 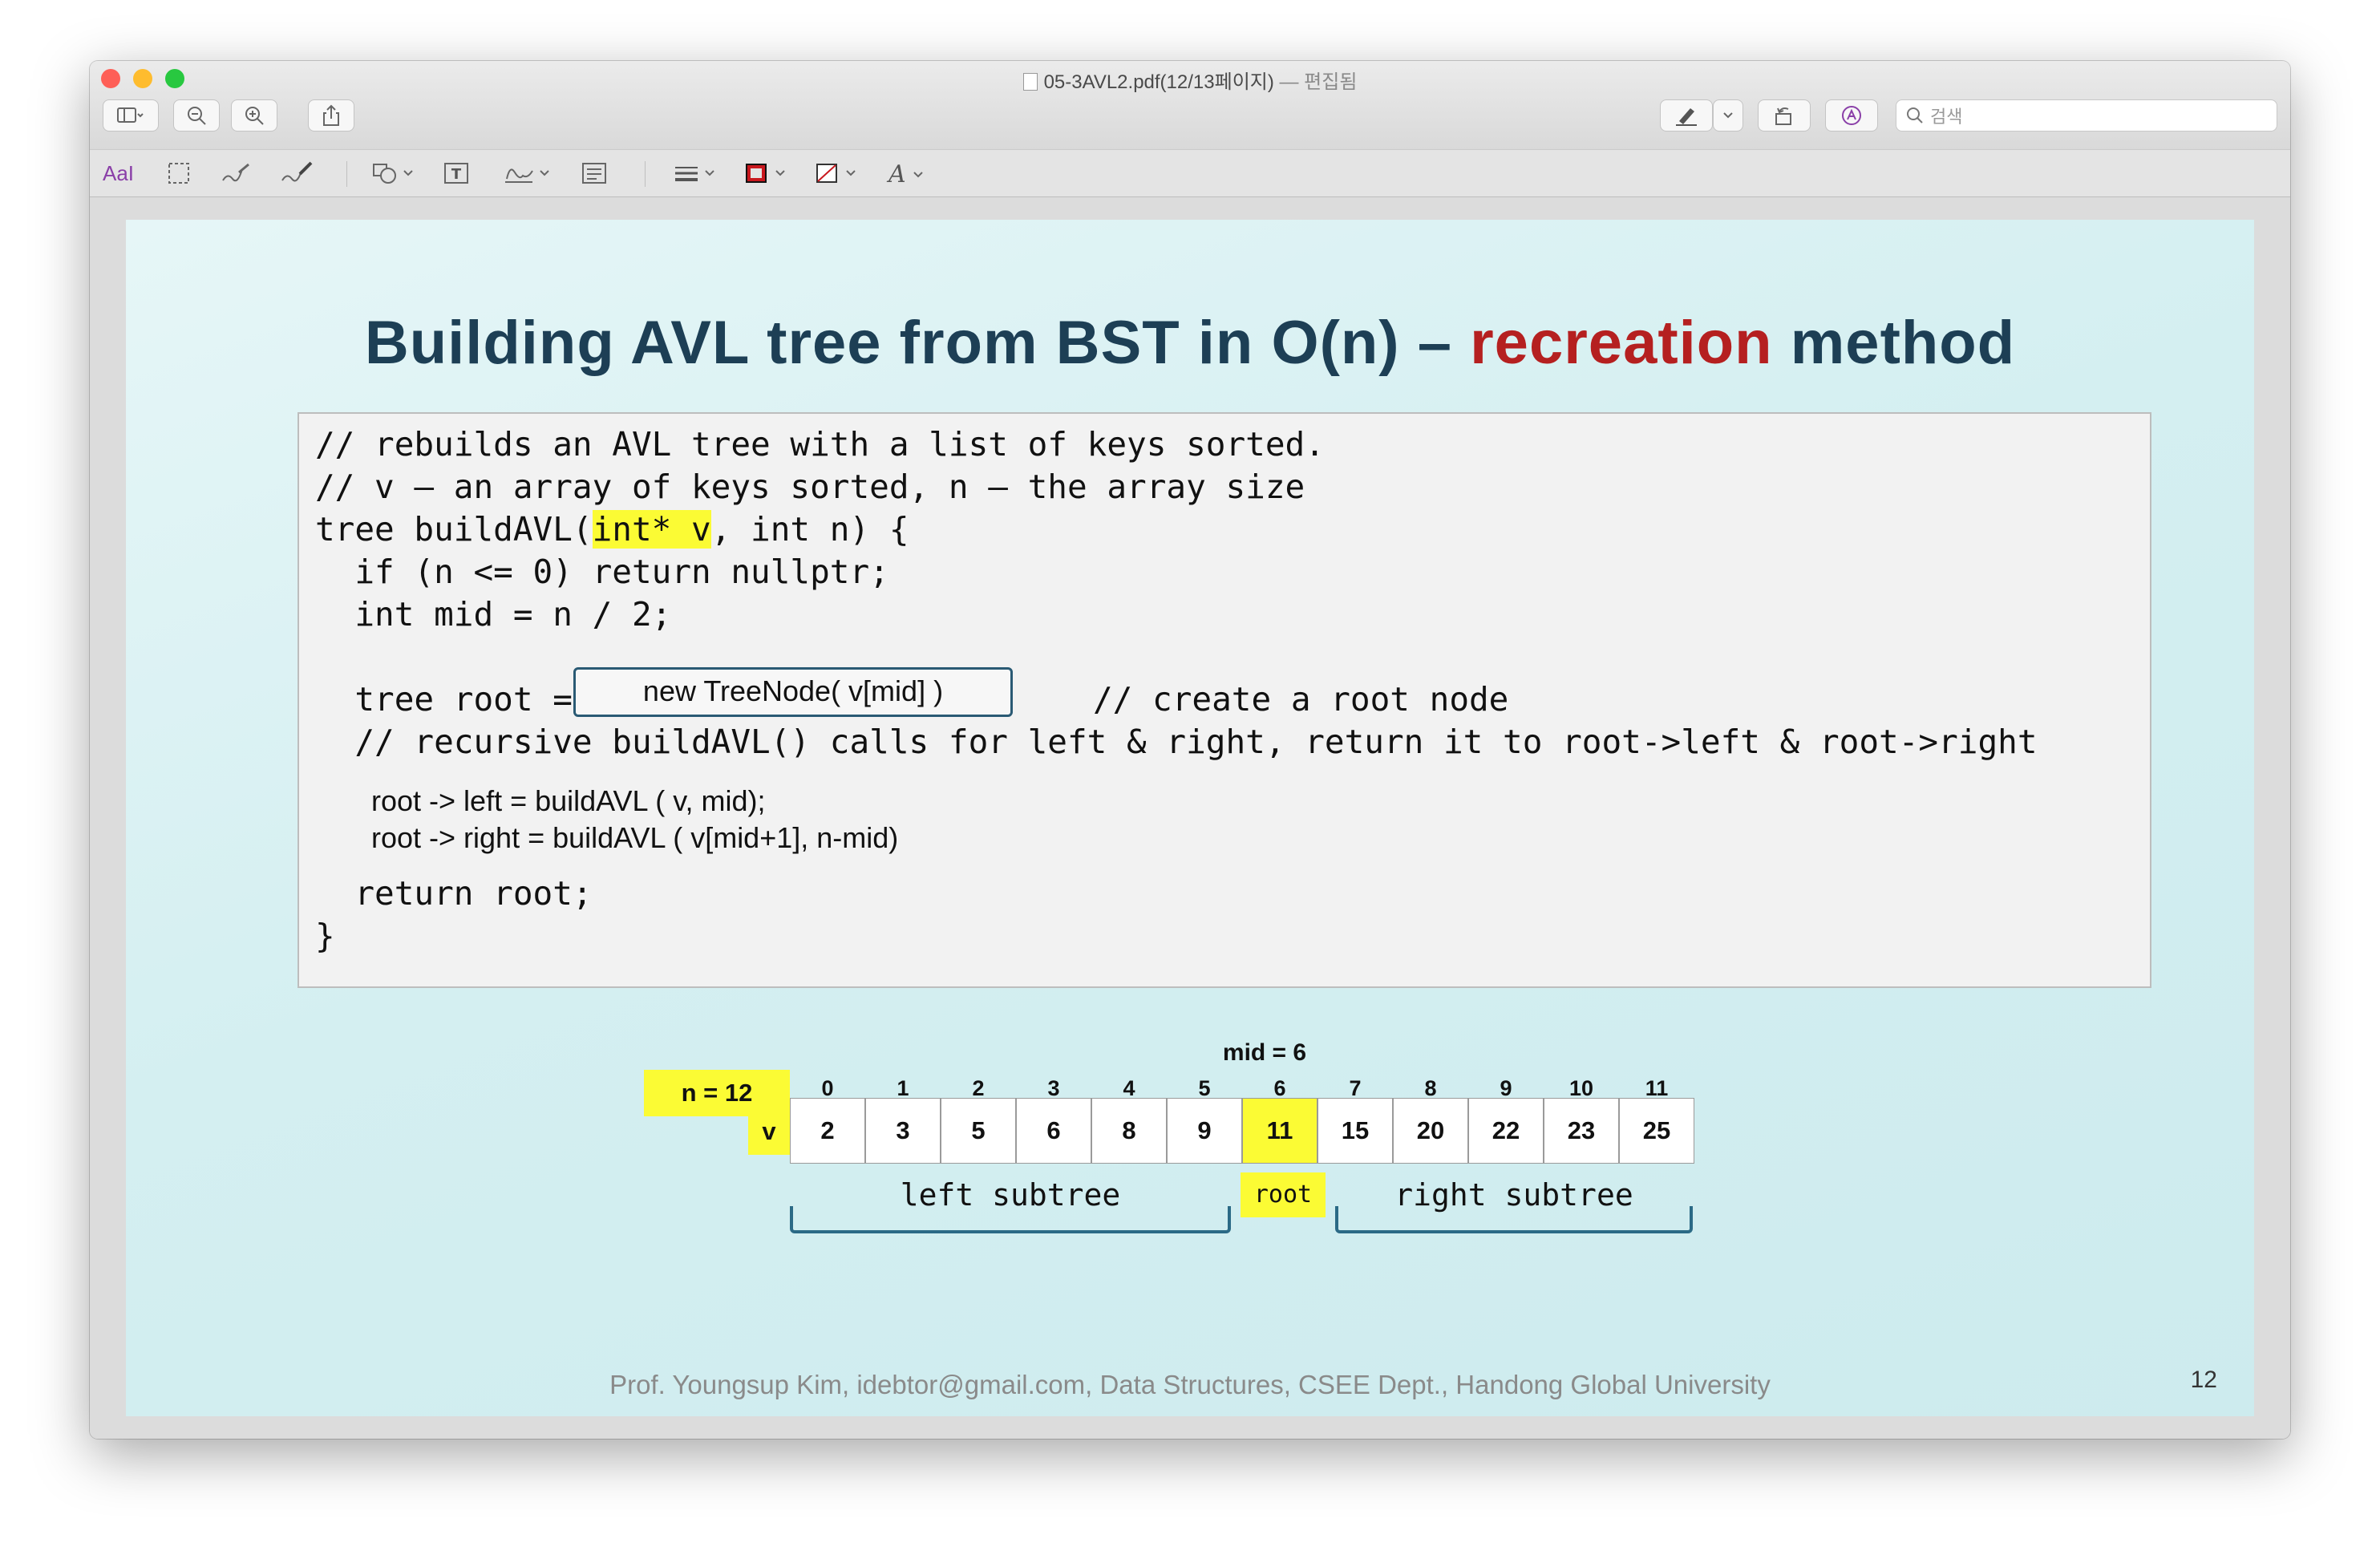 I want to click on text-box-tool: T, so click(x=456, y=175).